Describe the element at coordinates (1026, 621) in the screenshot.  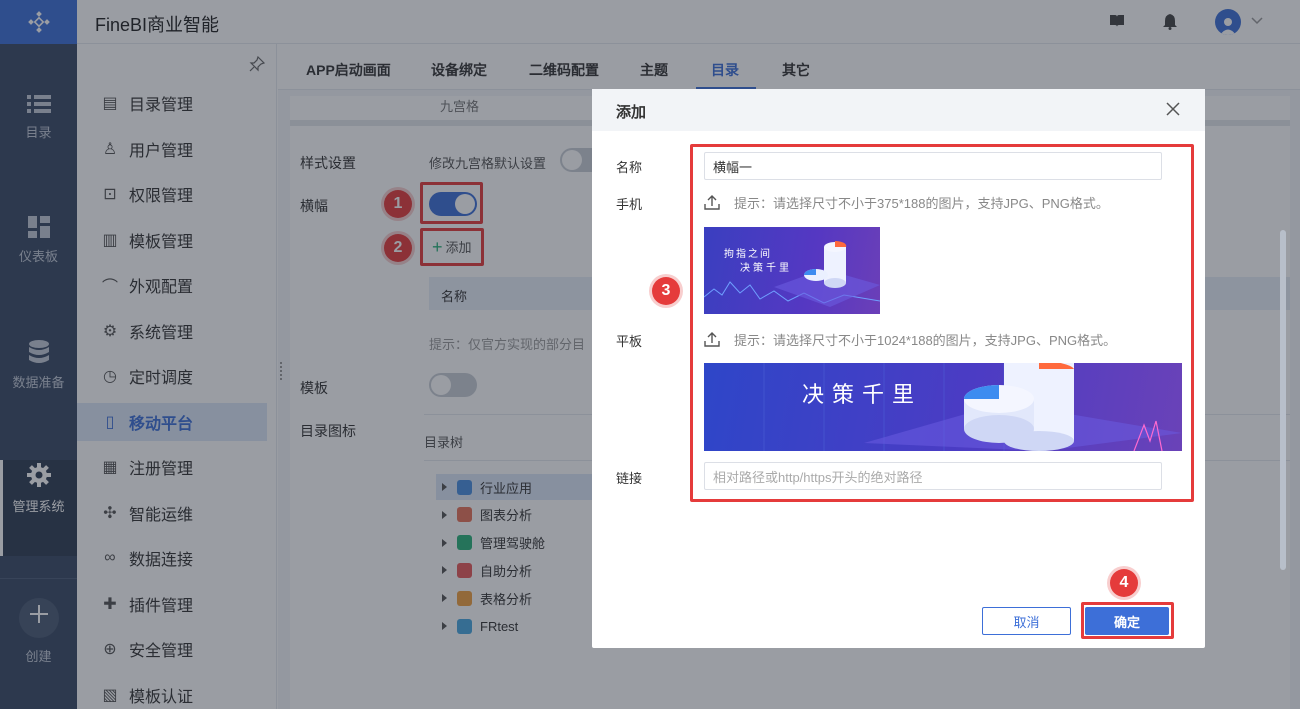
I see `cancel-button: 取消` at that location.